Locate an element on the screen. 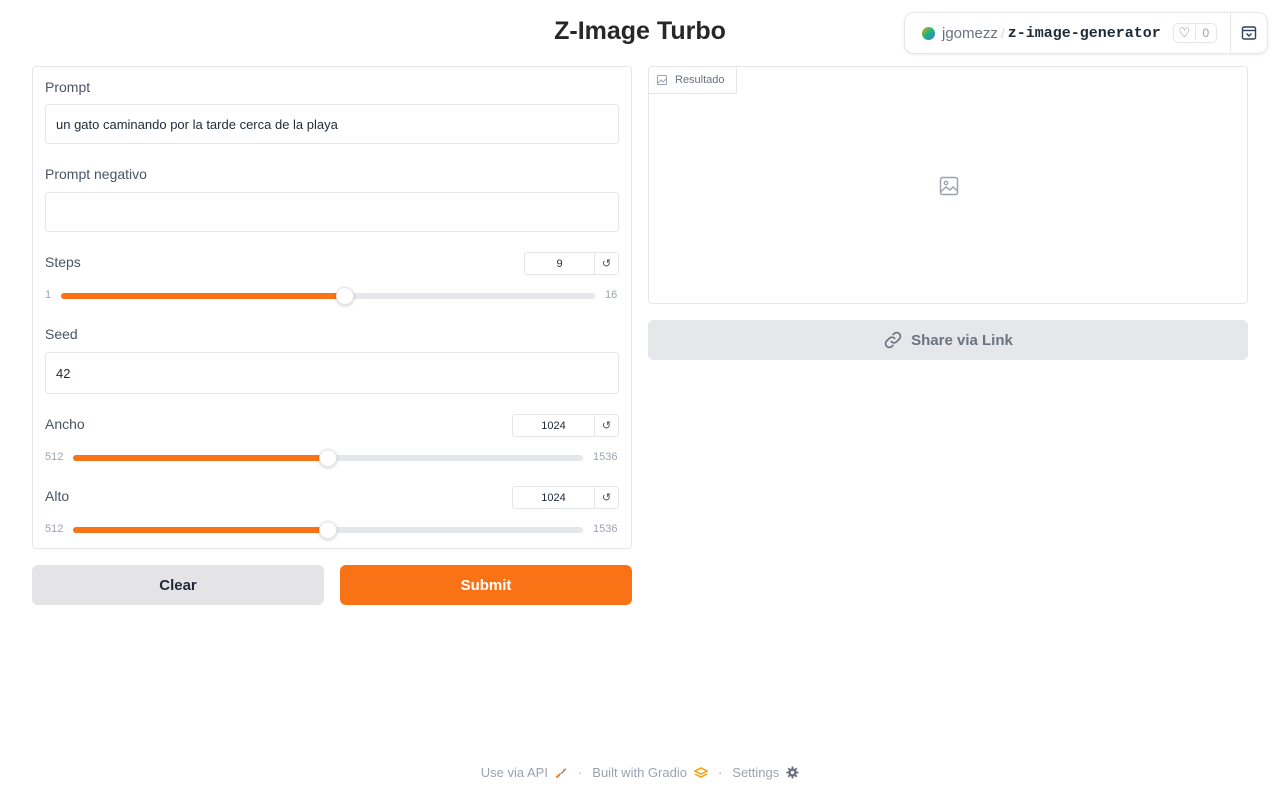  clear-button: Clear is located at coordinates (178, 585).